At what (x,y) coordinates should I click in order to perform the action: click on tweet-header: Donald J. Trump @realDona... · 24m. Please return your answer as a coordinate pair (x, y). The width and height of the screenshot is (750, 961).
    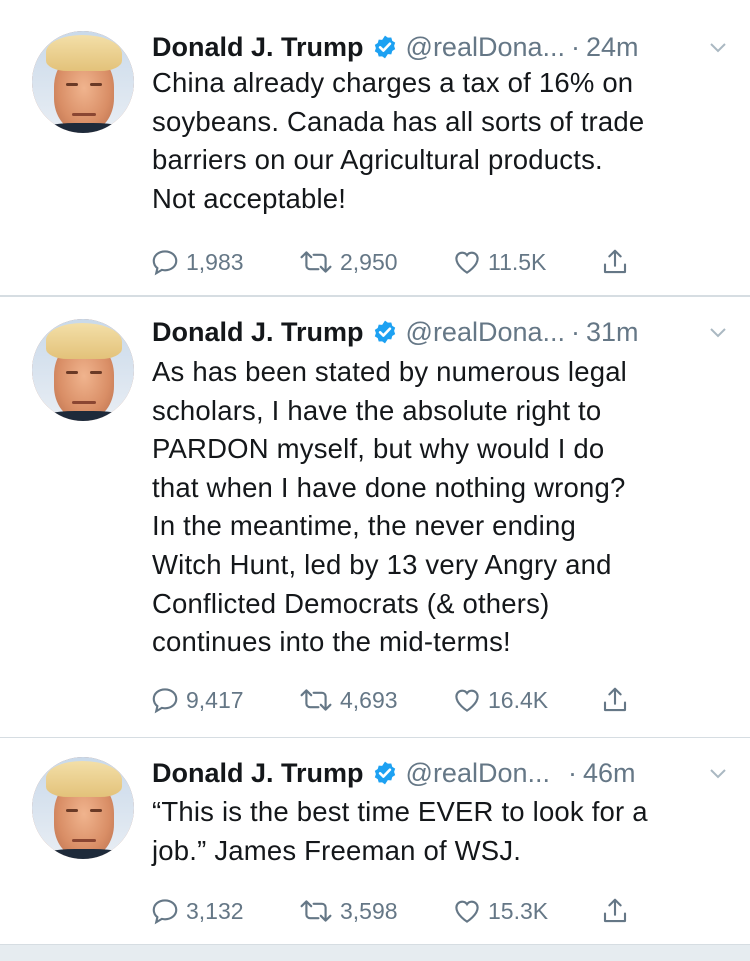
    Looking at the image, I should click on (441, 47).